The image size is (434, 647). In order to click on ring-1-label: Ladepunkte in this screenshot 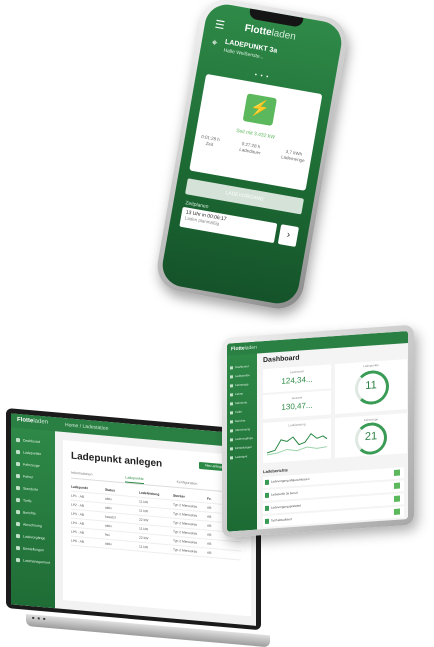, I will do `click(371, 366)`.